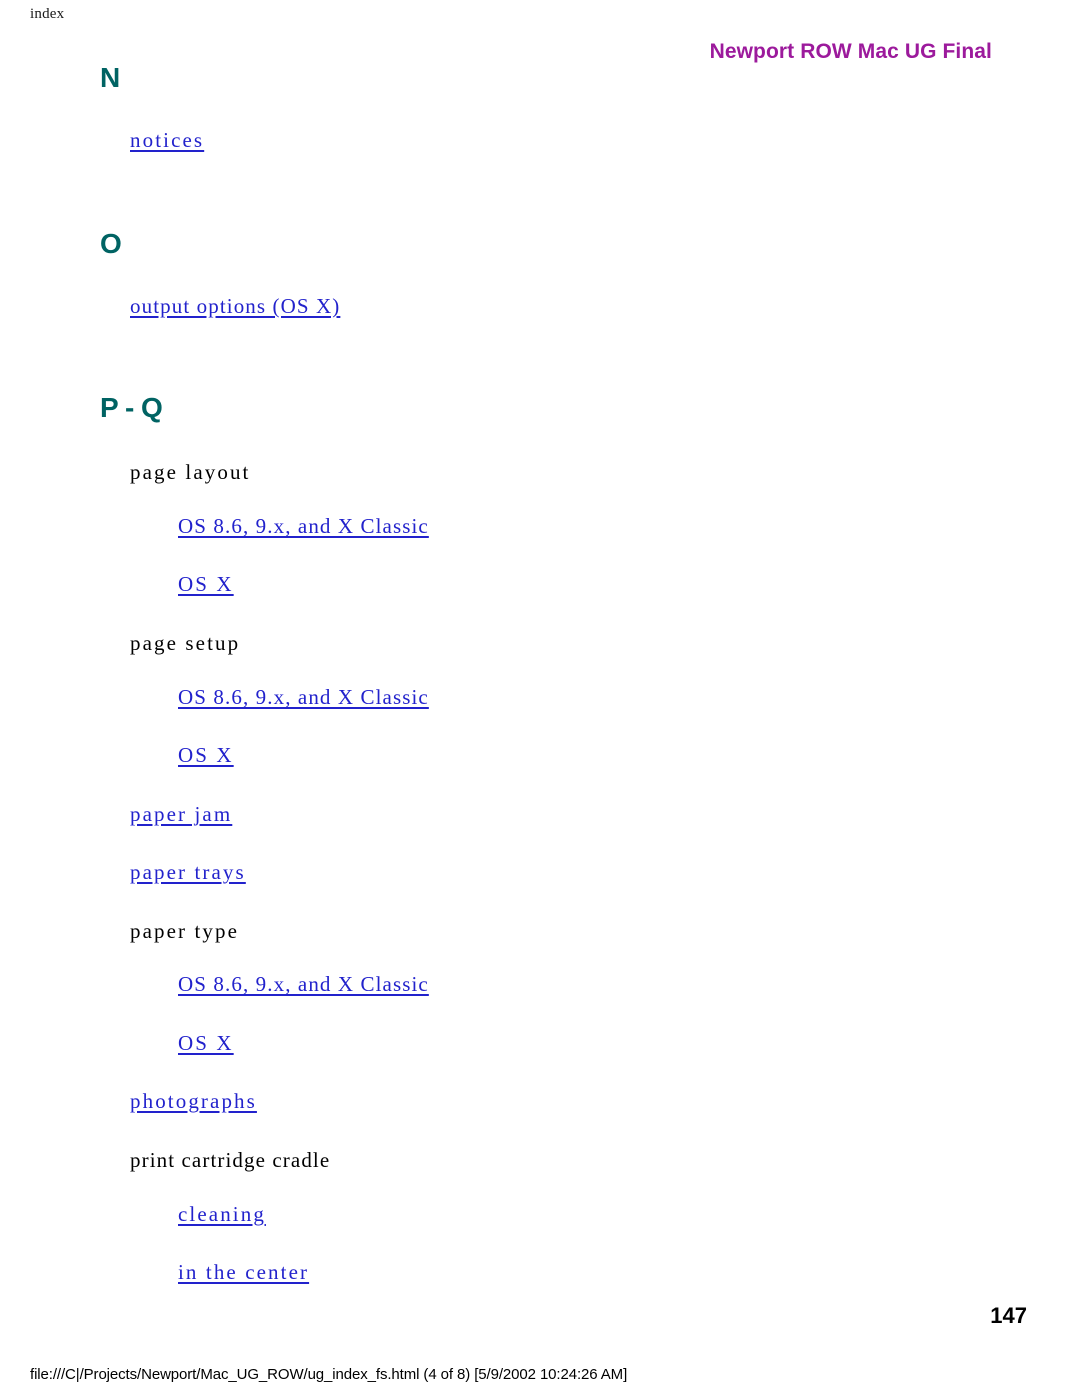 The height and width of the screenshot is (1397, 1080). Describe the element at coordinates (181, 814) in the screenshot. I see `index-entry-link: paper jam` at that location.